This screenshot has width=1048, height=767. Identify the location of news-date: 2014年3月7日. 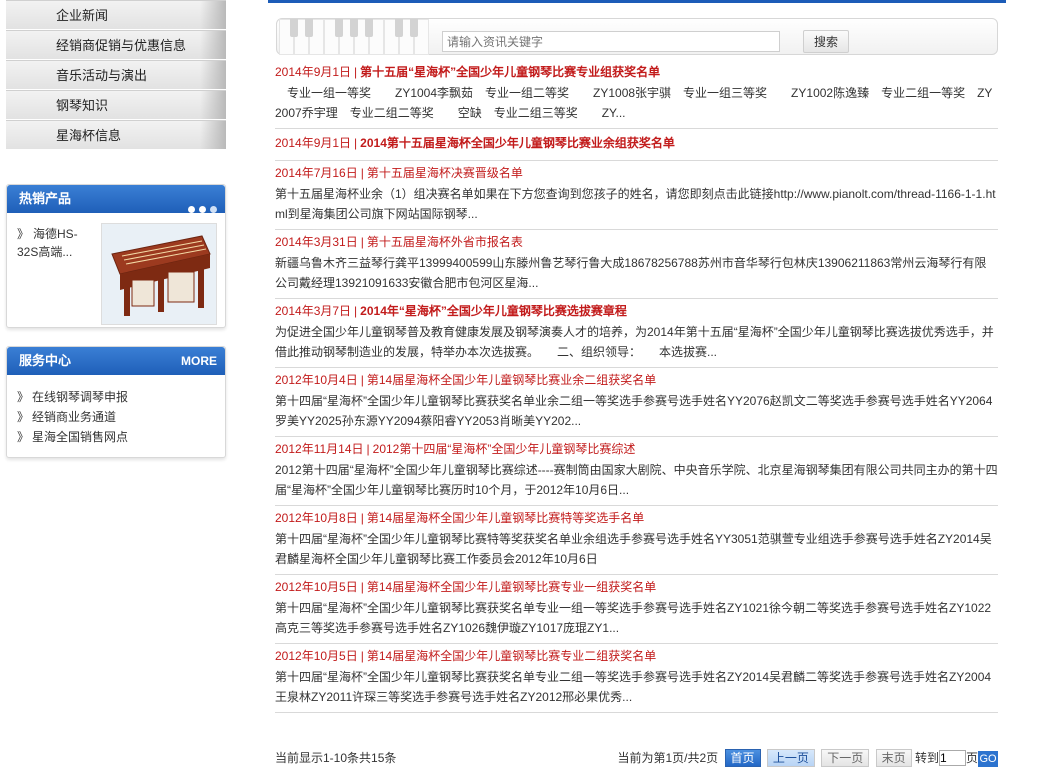
(313, 311).